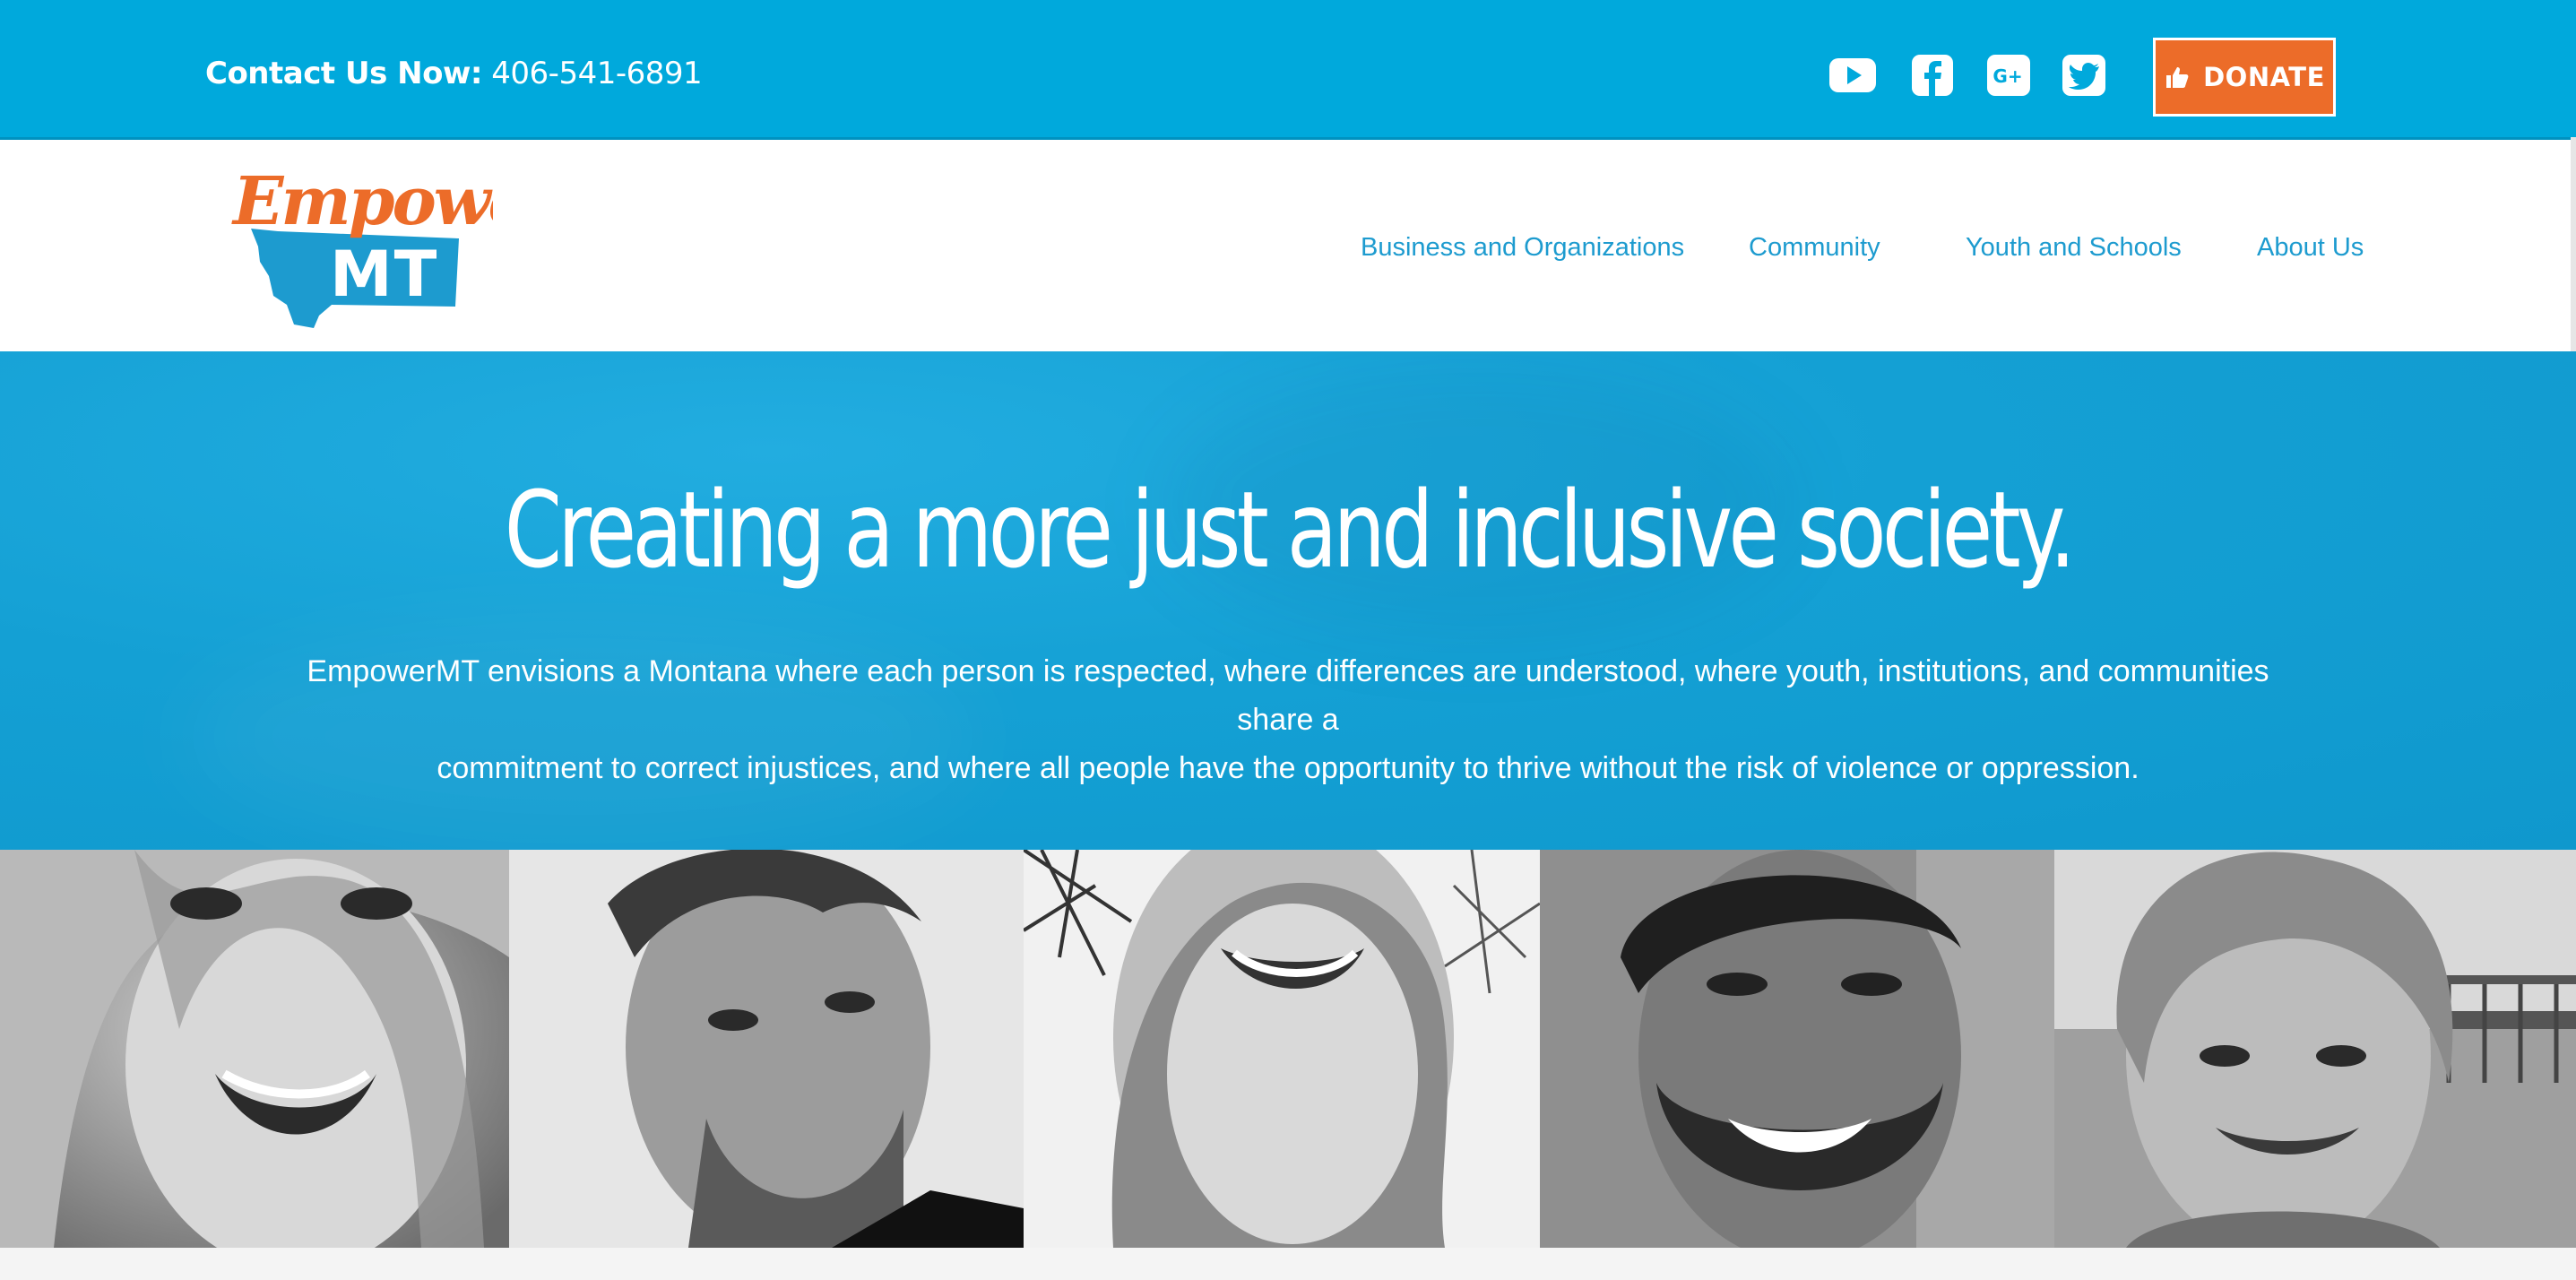 The width and height of the screenshot is (2576, 1280). What do you see at coordinates (384, 275) in the screenshot?
I see `logo-text-mt: MT` at bounding box center [384, 275].